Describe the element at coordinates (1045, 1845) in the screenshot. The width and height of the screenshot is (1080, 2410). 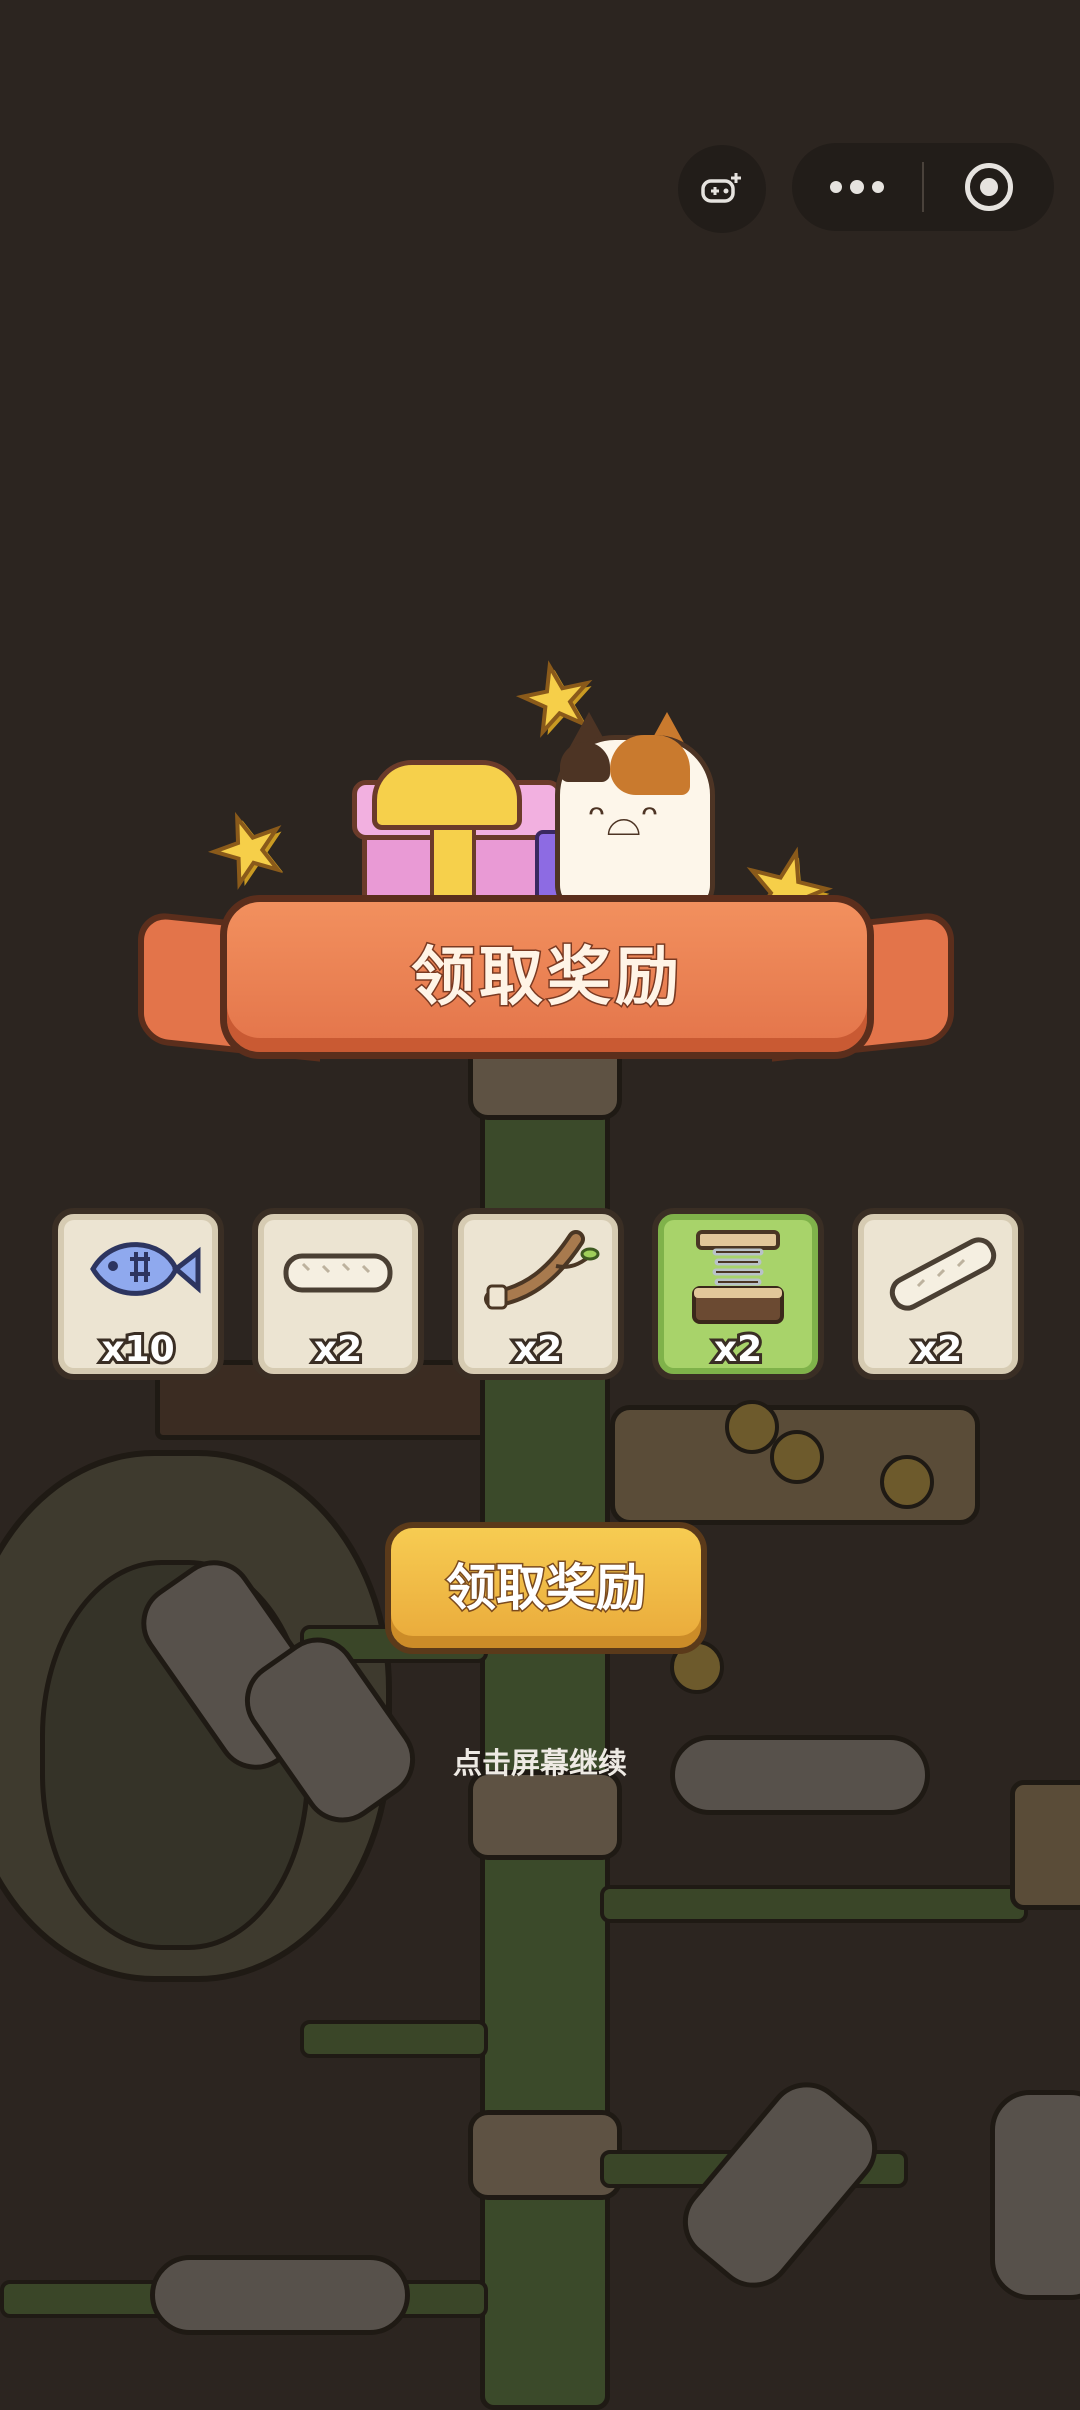
I see `nest-edge` at that location.